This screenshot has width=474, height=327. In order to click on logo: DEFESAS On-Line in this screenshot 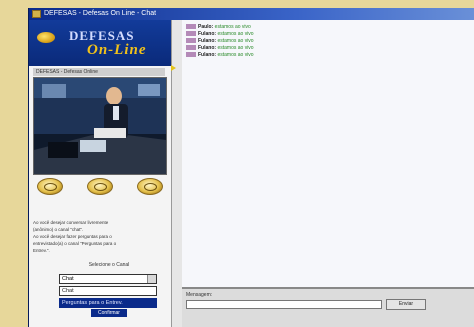, I will do `click(100, 43)`.